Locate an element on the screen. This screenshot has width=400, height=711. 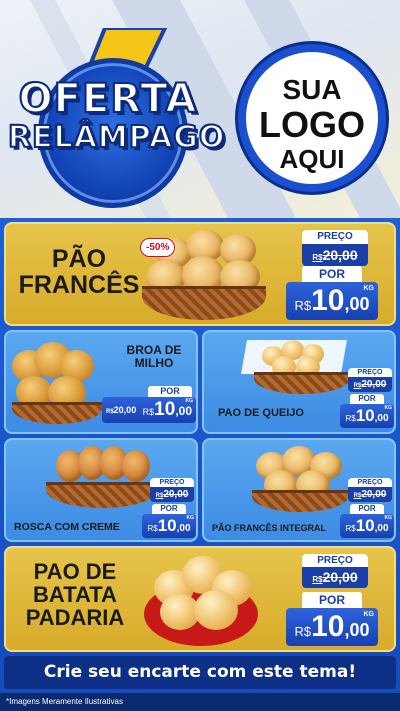
offer-title: OFERTA is located at coordinates (108, 99).